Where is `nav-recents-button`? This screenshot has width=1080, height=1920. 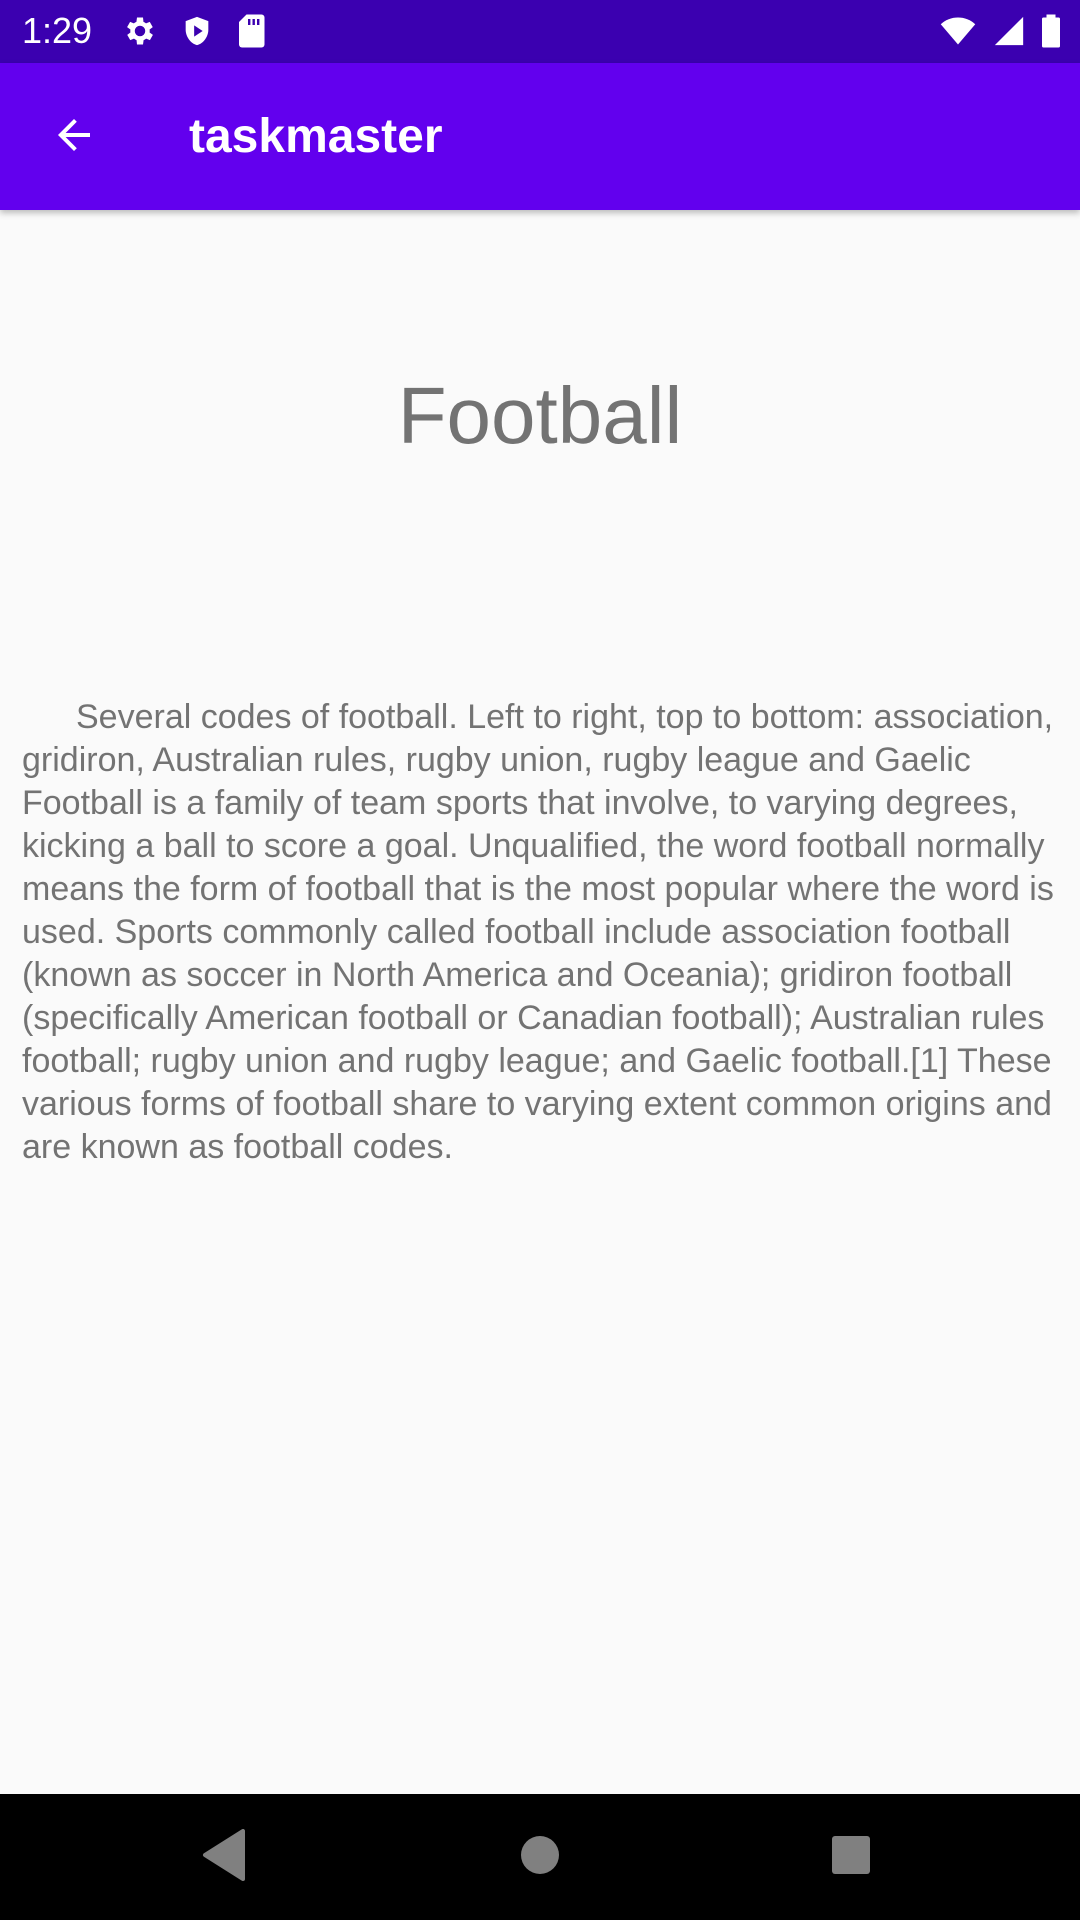
nav-recents-button is located at coordinates (851, 1857).